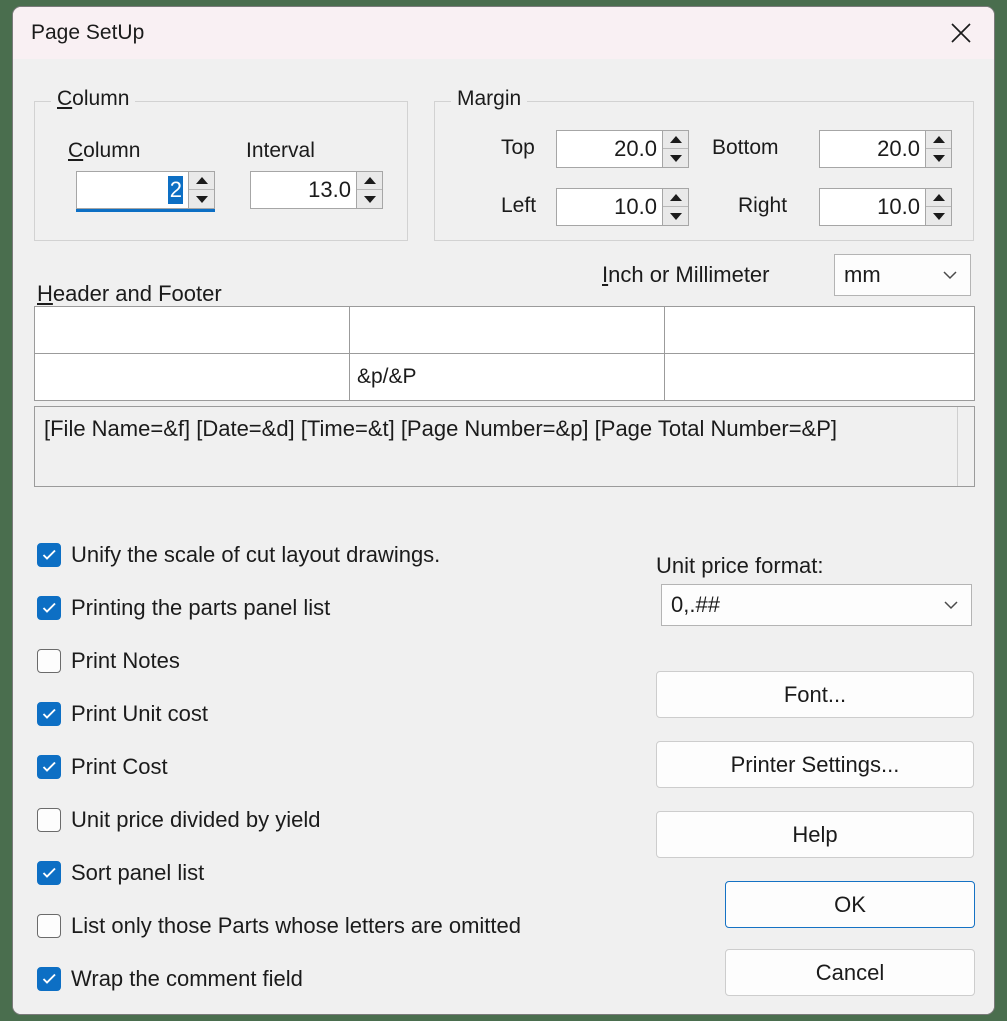  Describe the element at coordinates (88, 32) in the screenshot. I see `window-title: Page SetUp` at that location.